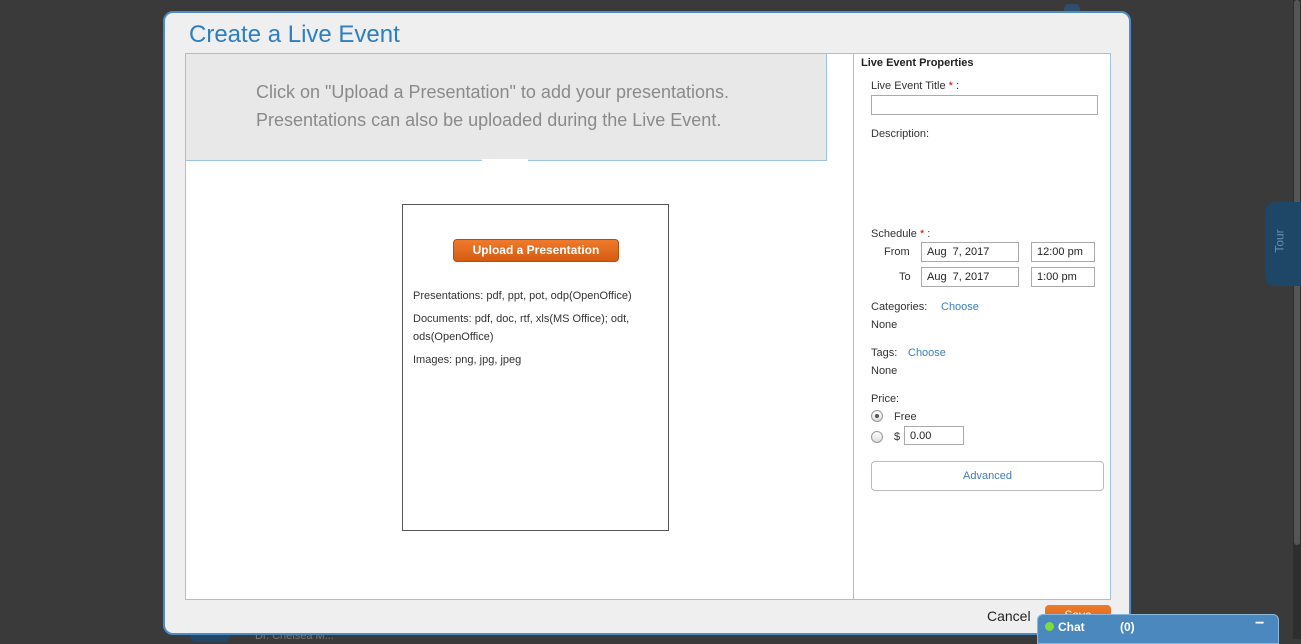  Describe the element at coordinates (467, 360) in the screenshot. I see `image-formats-text: Images: png, jpg, jpeg` at that location.